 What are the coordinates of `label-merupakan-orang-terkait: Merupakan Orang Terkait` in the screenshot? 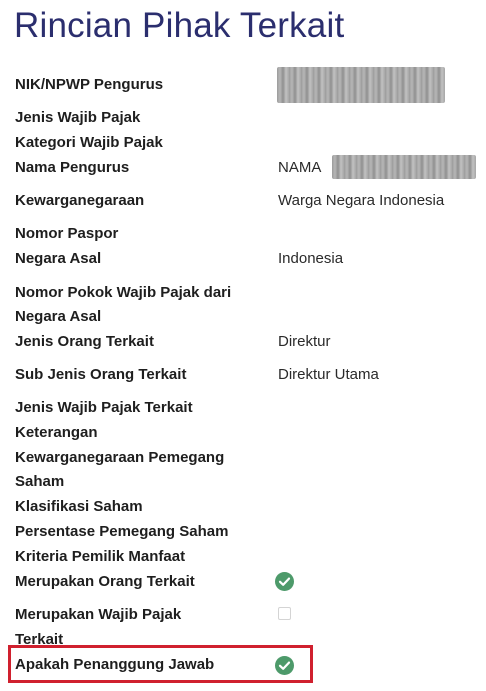 It's located at (105, 581).